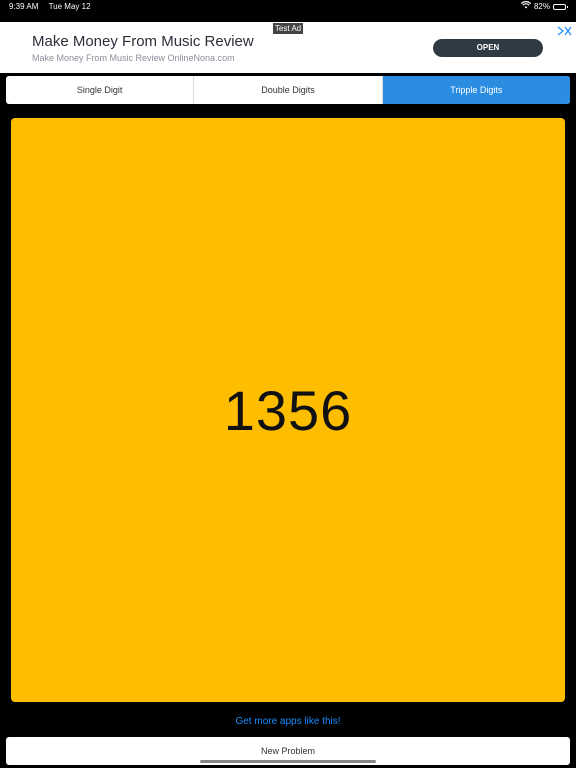 This screenshot has height=768, width=576. I want to click on status-left: 9:39 AM Tue May 12, so click(50, 7).